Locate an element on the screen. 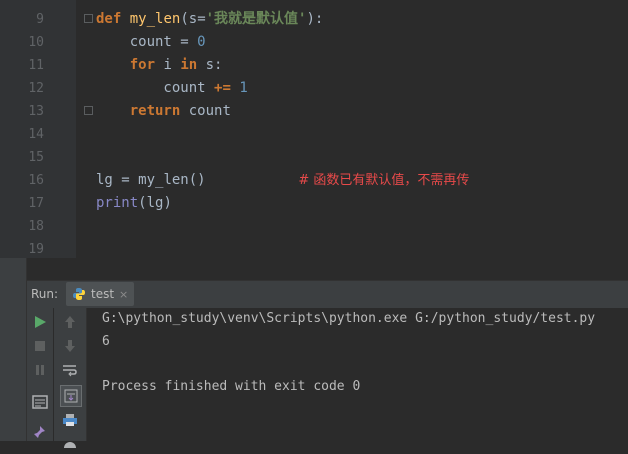 This screenshot has width=628, height=454. line-number: 14 is located at coordinates (36, 134).